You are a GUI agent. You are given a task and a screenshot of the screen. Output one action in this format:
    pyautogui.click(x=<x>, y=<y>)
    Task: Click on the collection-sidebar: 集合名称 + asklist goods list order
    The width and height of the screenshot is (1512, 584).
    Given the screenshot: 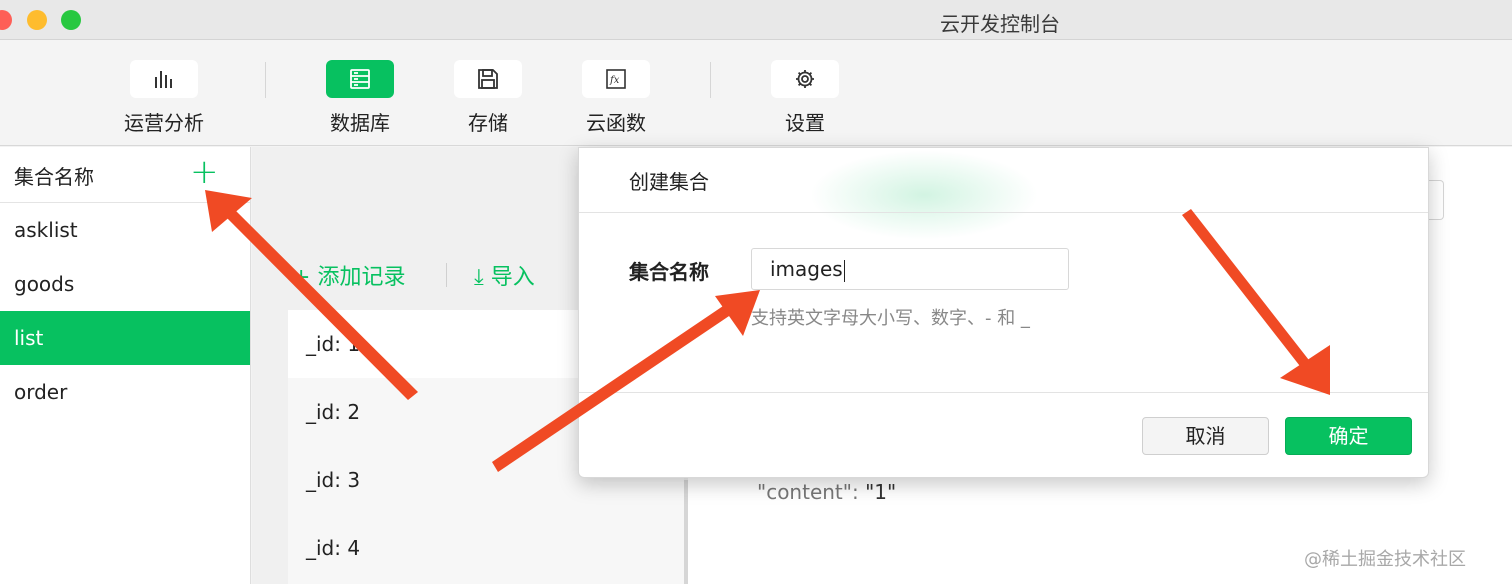 What is the action you would take?
    pyautogui.click(x=125, y=365)
    